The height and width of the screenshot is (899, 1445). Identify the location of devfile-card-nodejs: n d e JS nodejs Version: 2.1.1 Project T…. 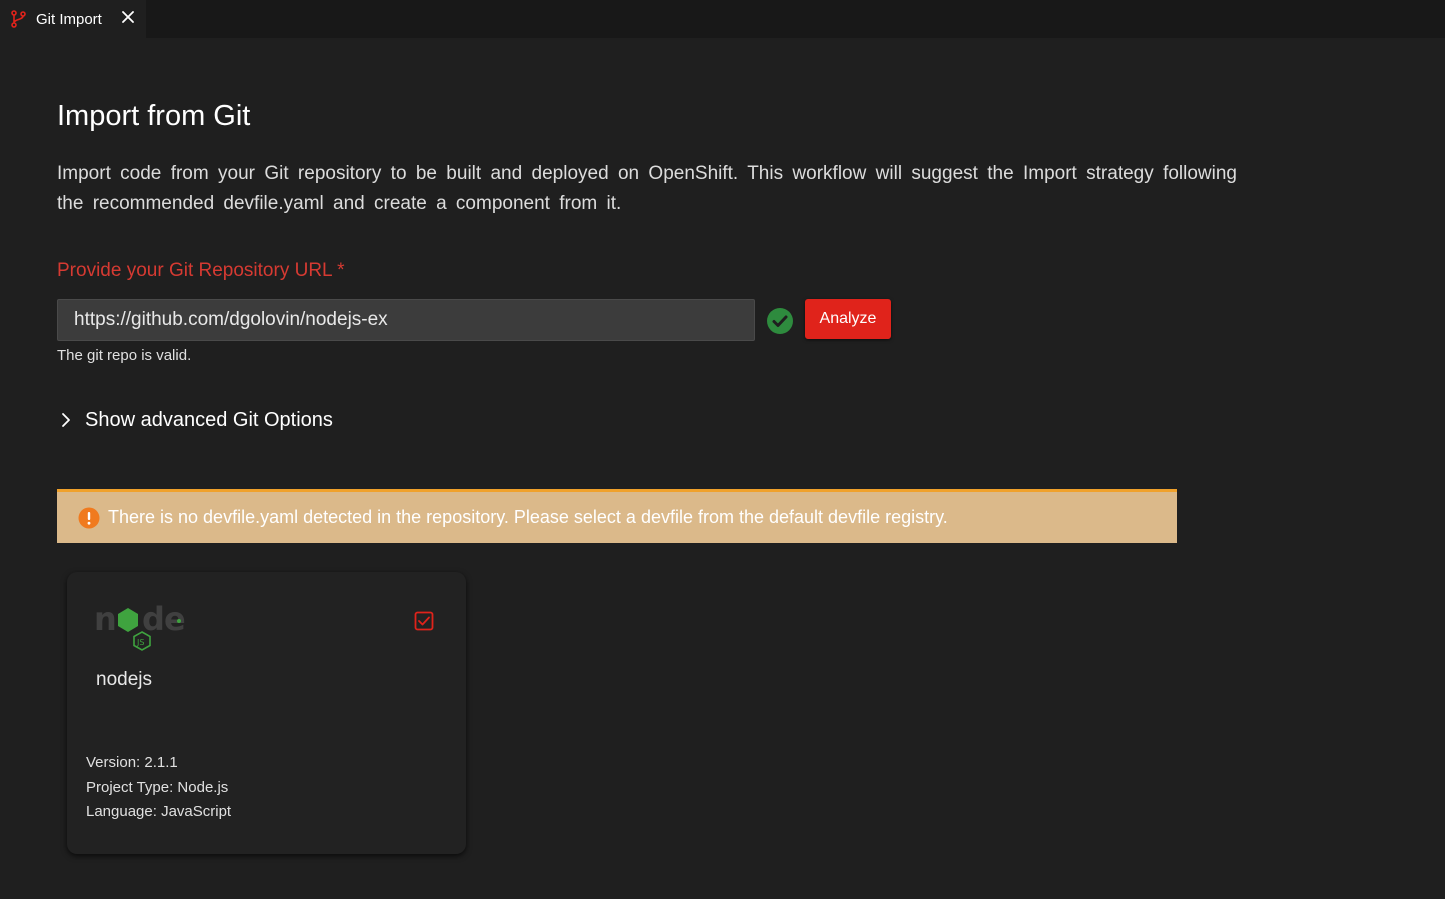
(266, 713).